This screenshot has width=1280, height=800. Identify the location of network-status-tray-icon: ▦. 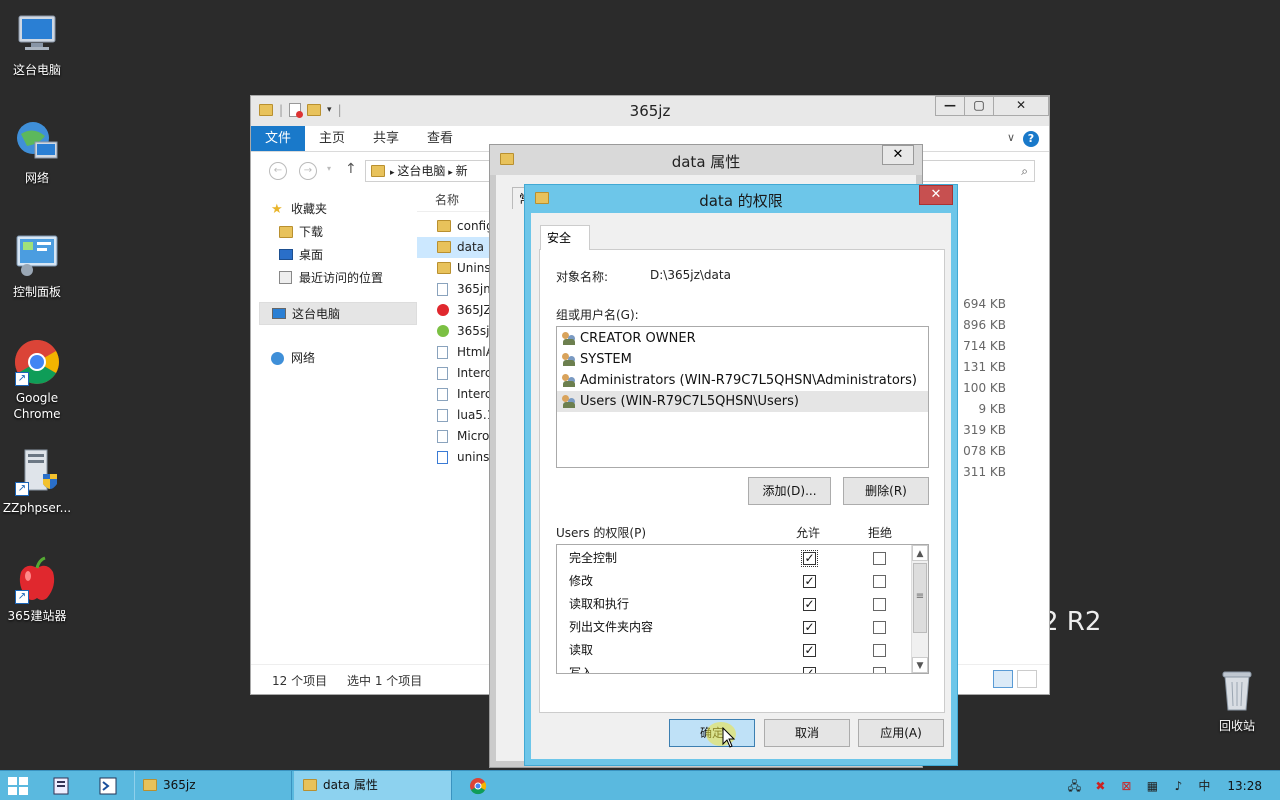
(1152, 786).